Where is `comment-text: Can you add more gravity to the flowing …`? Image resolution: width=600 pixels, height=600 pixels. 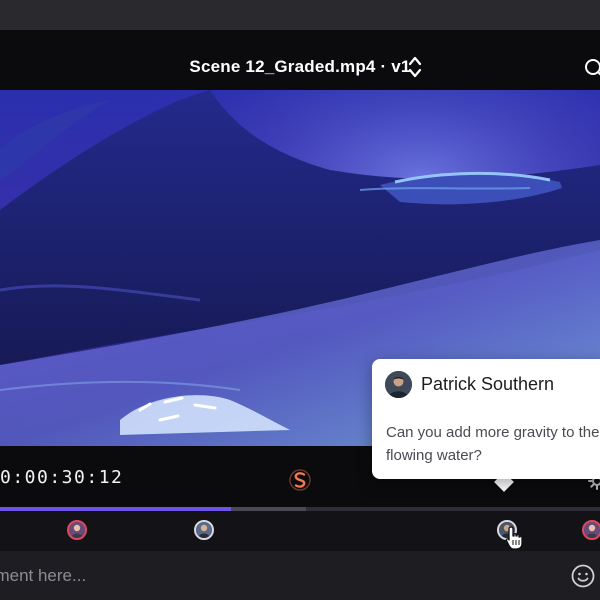 comment-text: Can you add more gravity to the flowing … is located at coordinates (493, 444).